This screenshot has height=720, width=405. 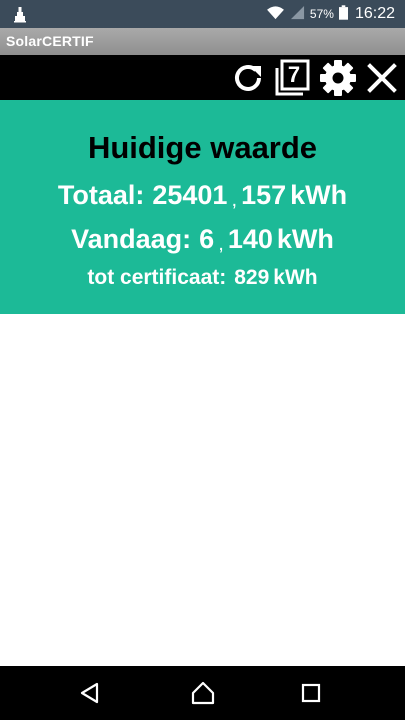 I want to click on pages-button: 7, so click(x=291, y=78).